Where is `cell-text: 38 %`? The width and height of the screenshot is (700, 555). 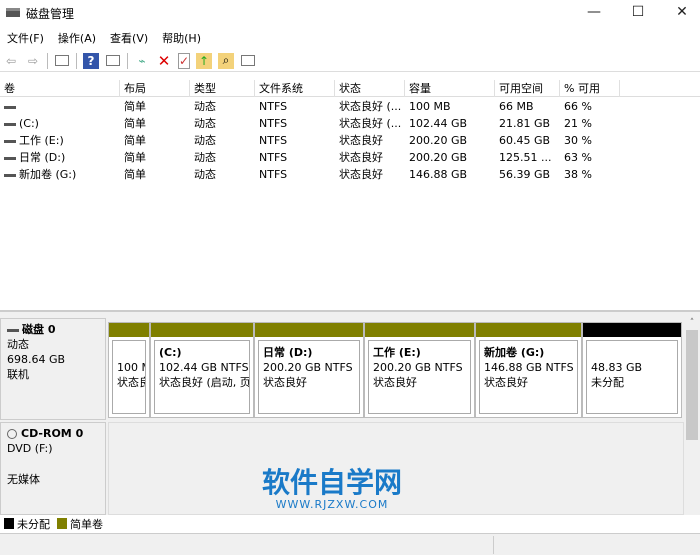 cell-text: 38 % is located at coordinates (578, 174).